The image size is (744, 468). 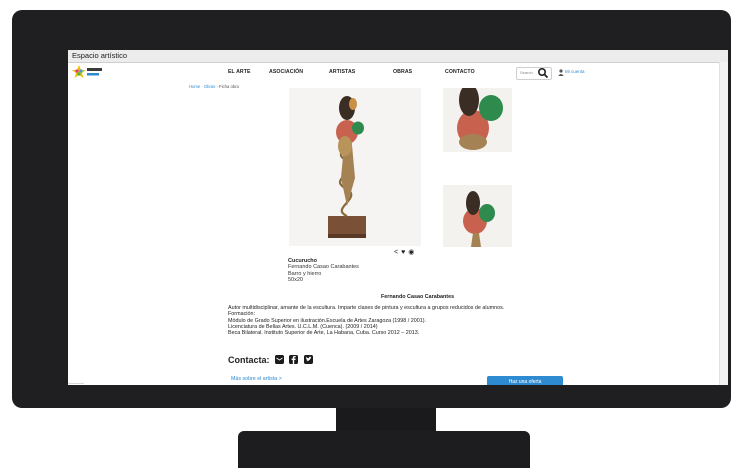 I want to click on breadcrumb-obras: Obras, so click(x=209, y=86).